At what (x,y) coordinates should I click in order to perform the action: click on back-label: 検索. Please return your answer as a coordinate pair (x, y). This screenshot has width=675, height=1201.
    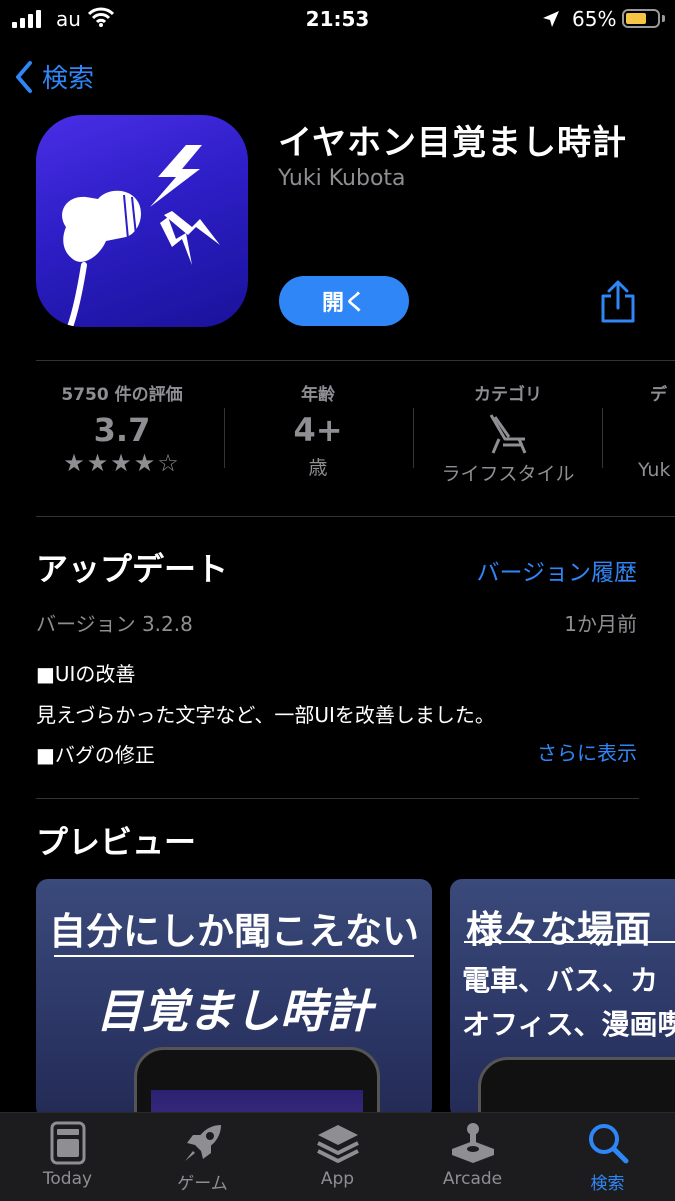
    Looking at the image, I should click on (68, 79).